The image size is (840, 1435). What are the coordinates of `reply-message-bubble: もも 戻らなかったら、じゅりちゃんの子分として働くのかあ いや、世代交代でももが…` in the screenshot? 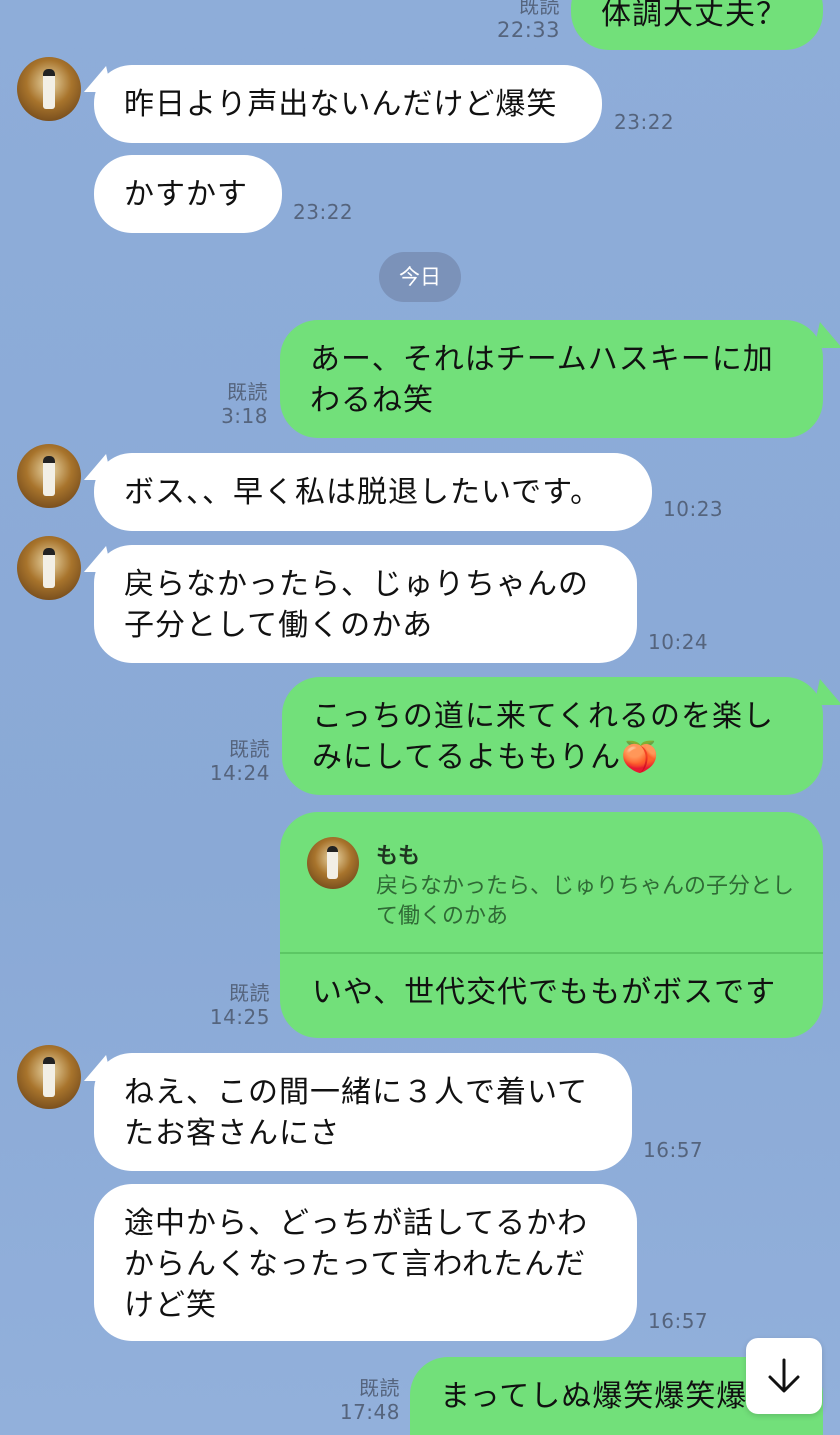 It's located at (551, 925).